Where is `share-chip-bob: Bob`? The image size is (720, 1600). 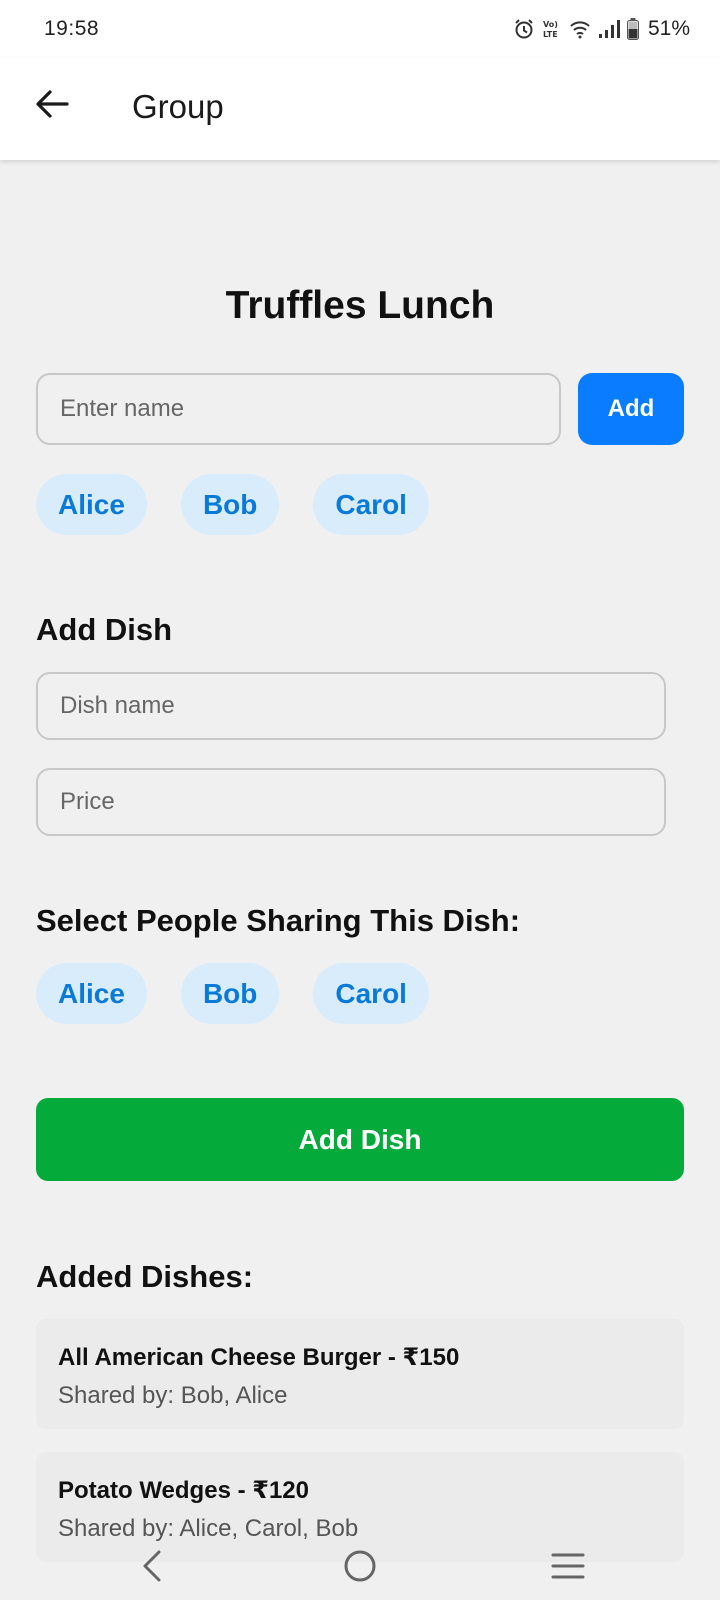
share-chip-bob: Bob is located at coordinates (230, 993).